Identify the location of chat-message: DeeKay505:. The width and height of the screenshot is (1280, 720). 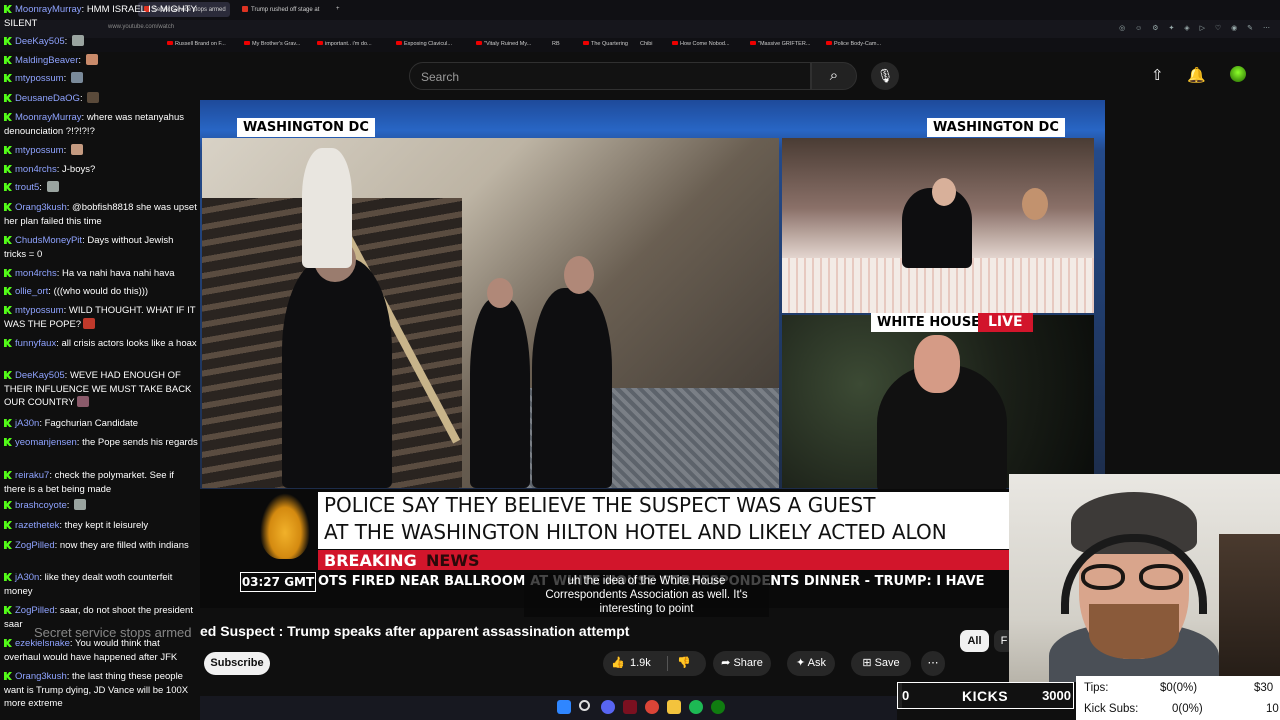
(101, 42).